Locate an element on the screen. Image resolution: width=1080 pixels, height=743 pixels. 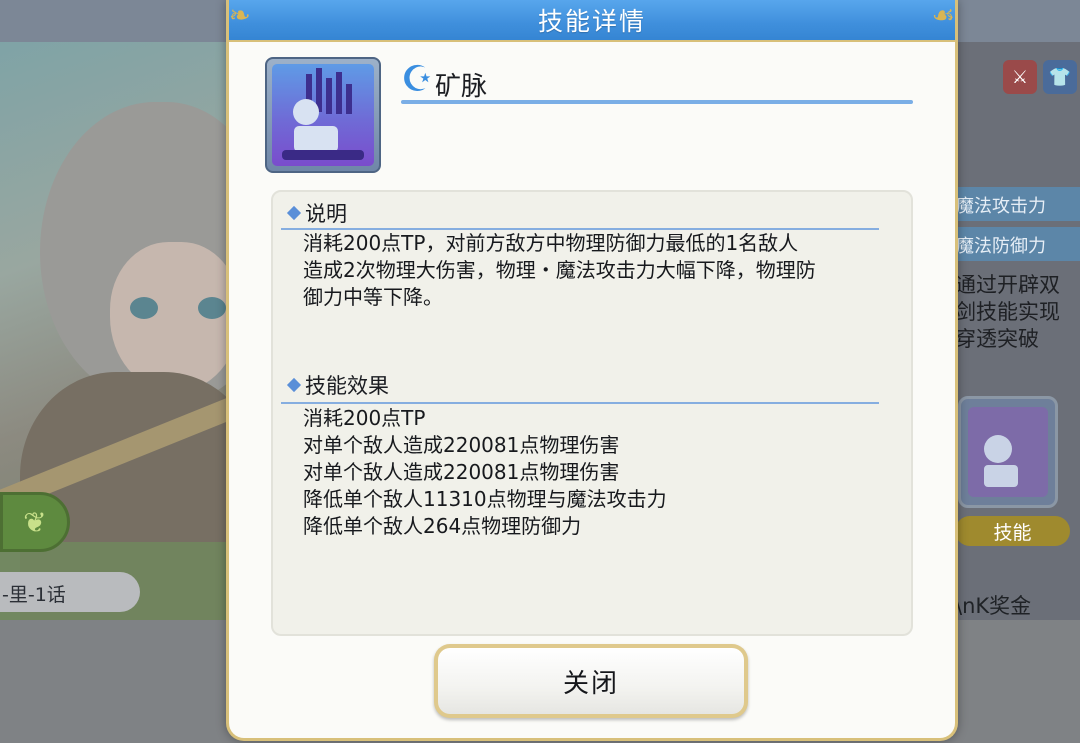
equipment-icons: ⚔ 👕 is located at coordinates (1040, 77).